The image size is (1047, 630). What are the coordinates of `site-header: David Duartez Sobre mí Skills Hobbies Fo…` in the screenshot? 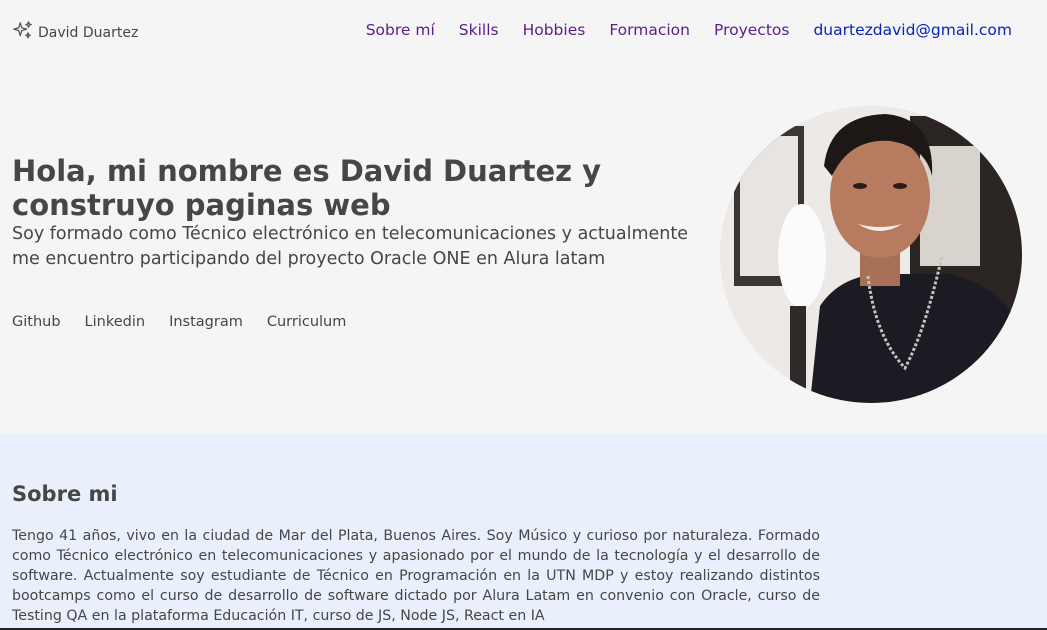 It's located at (523, 32).